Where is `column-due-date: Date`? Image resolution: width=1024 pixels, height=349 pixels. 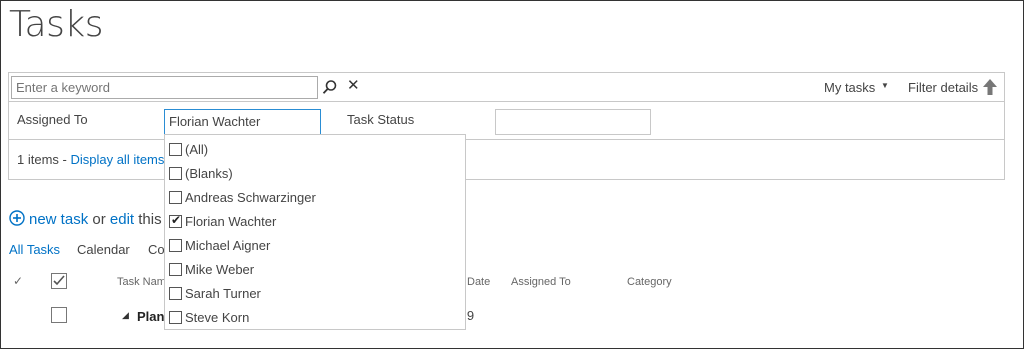 column-due-date: Date is located at coordinates (478, 282).